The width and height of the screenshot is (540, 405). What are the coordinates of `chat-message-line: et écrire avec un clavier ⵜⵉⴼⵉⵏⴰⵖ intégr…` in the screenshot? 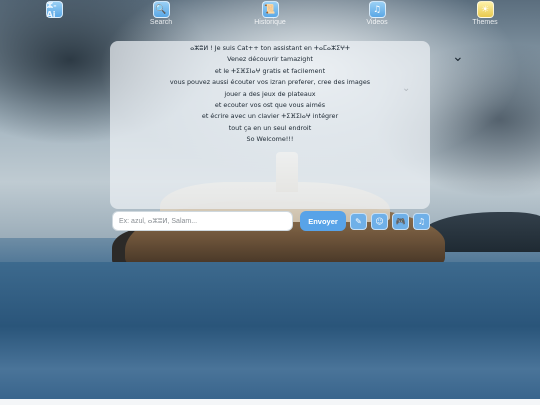 It's located at (270, 116).